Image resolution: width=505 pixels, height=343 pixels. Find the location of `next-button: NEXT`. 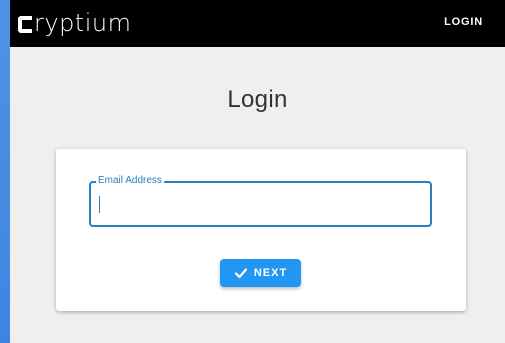

next-button: NEXT is located at coordinates (260, 273).